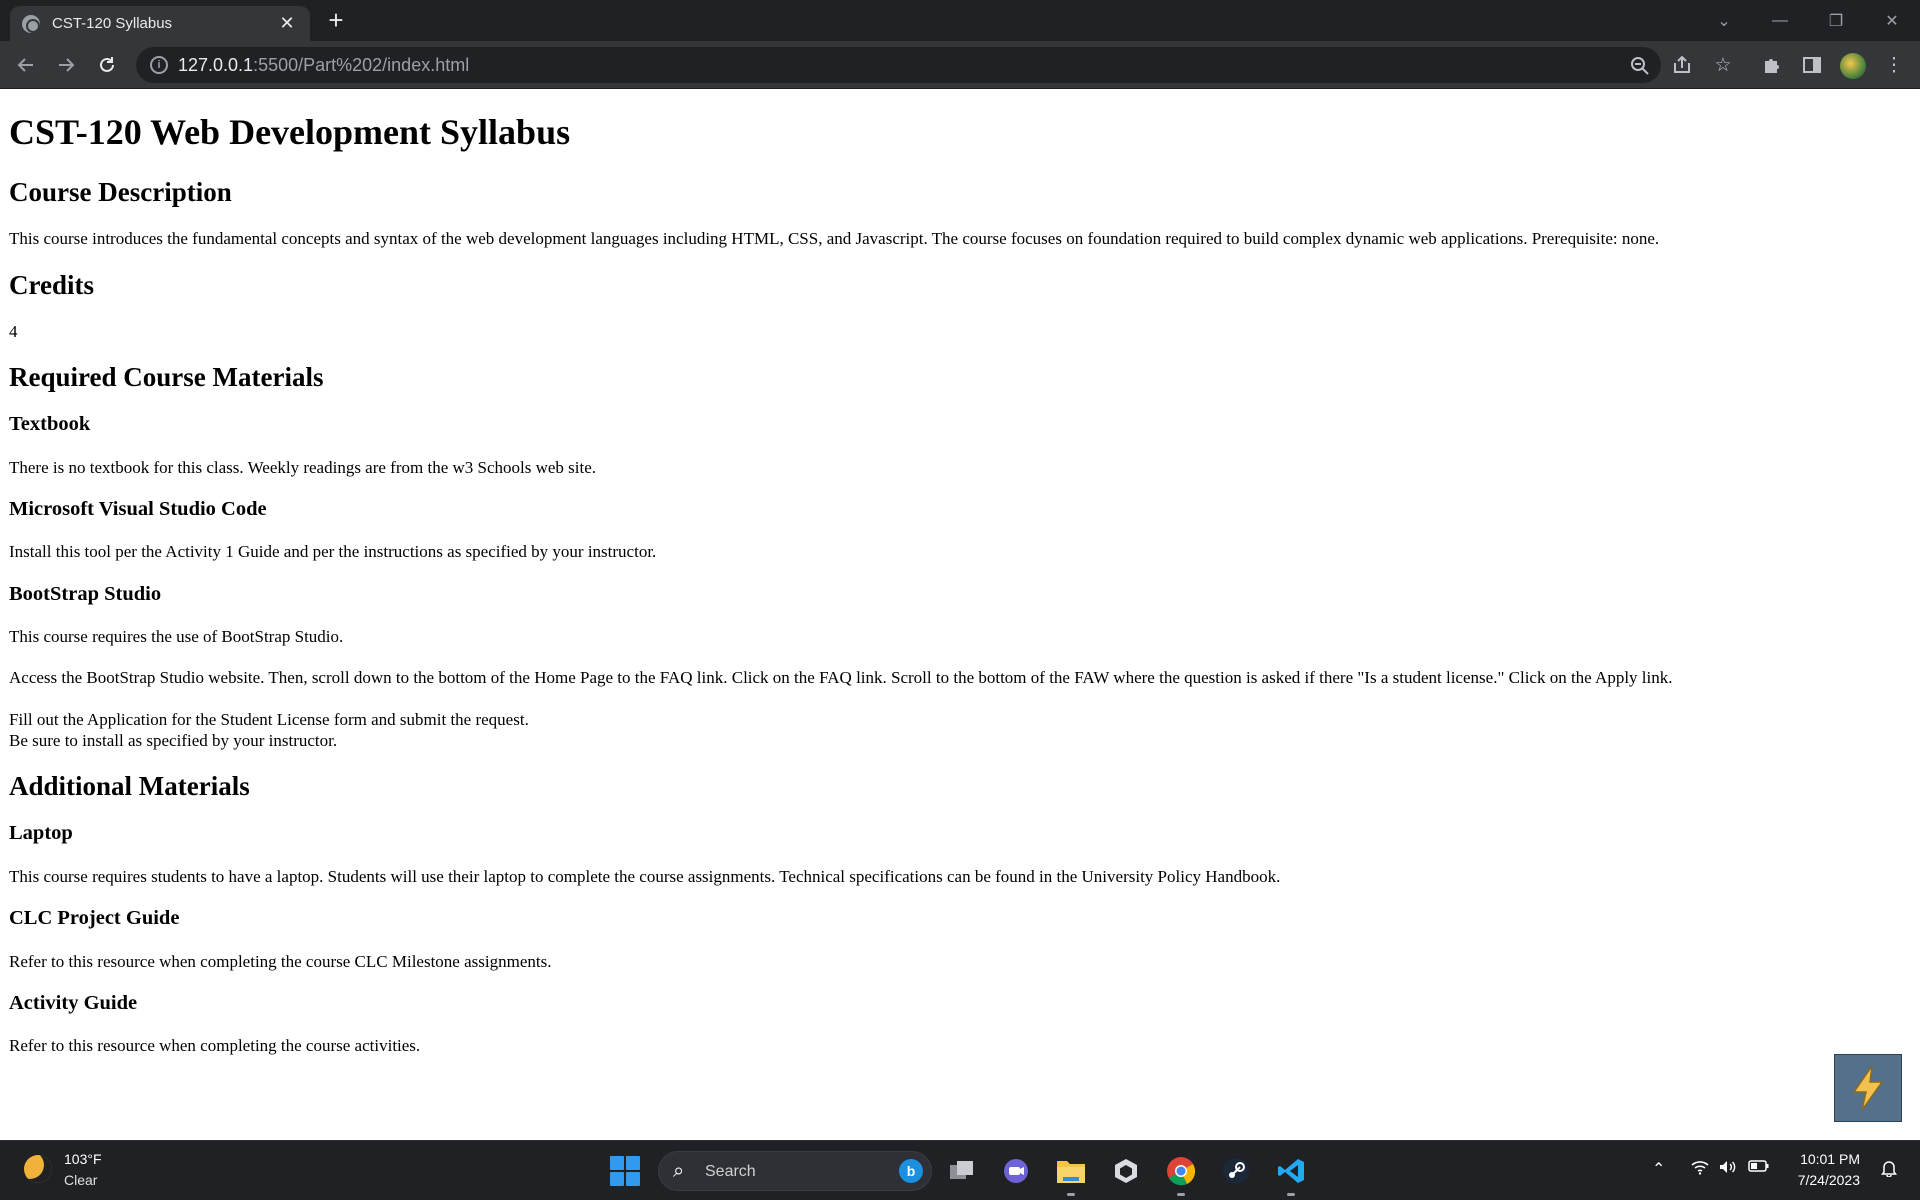 The width and height of the screenshot is (1920, 1200). I want to click on credits-value: 4, so click(13, 331).